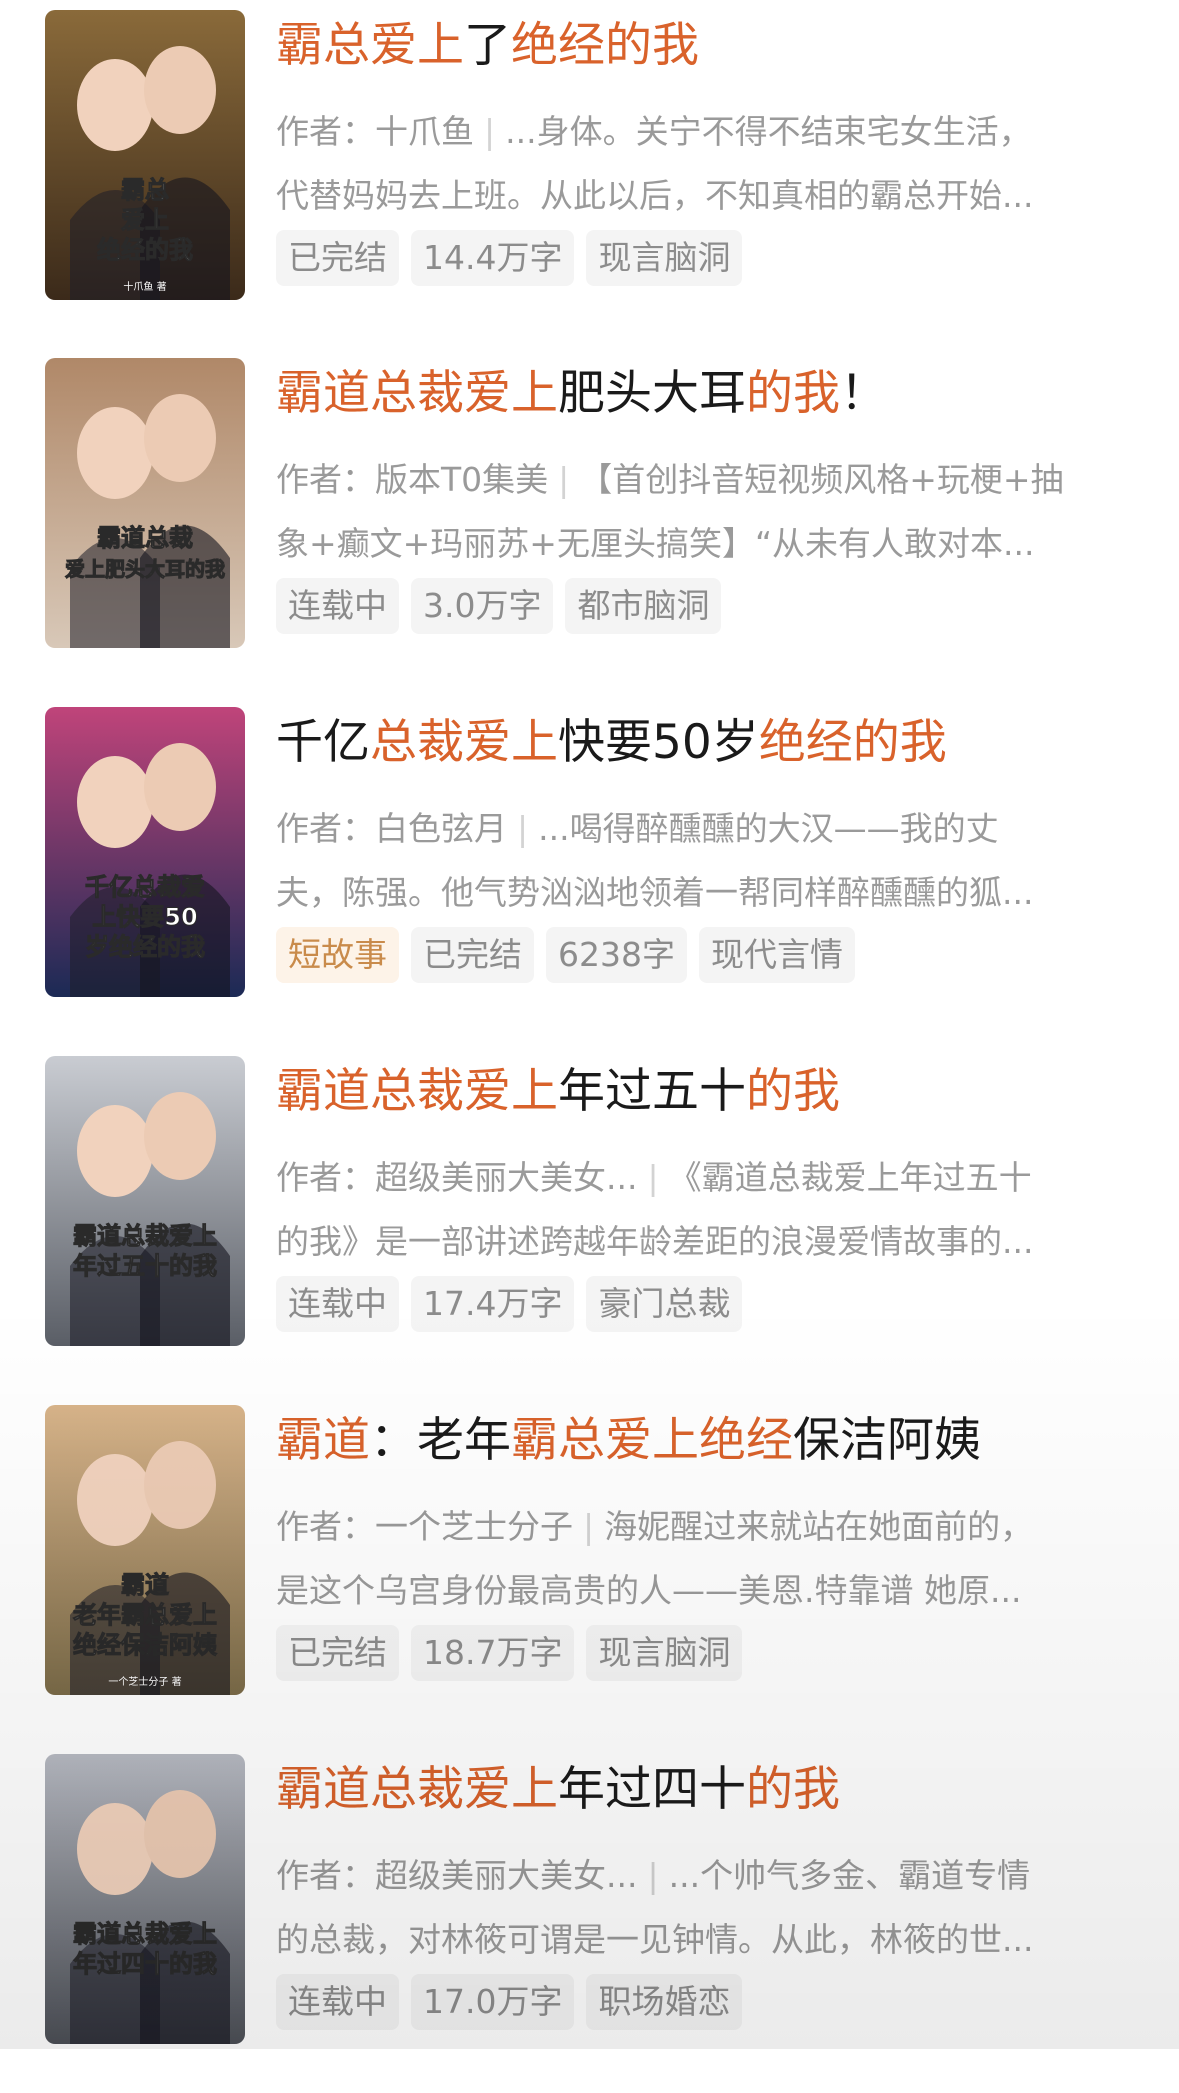 The image size is (1179, 2093). Describe the element at coordinates (664, 1653) in the screenshot. I see `tag: 现言脑洞` at that location.